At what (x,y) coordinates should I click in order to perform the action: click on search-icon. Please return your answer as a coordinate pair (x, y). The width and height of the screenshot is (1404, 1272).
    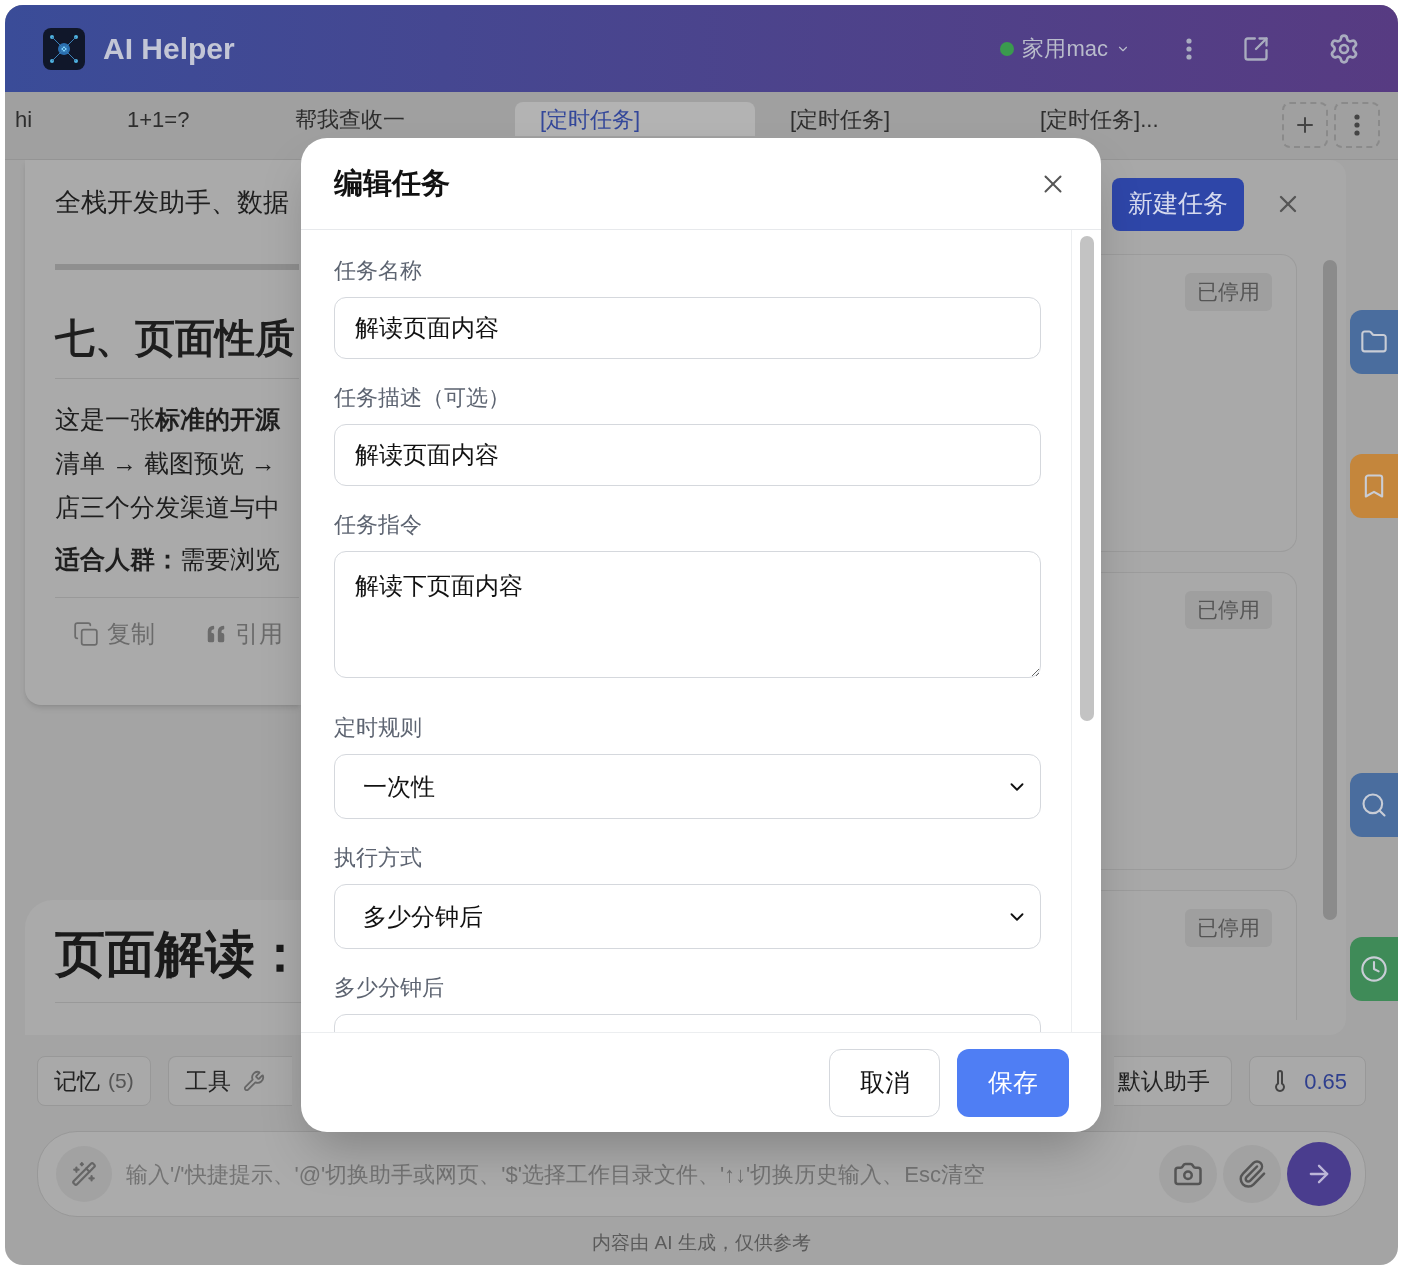
    Looking at the image, I should click on (1374, 805).